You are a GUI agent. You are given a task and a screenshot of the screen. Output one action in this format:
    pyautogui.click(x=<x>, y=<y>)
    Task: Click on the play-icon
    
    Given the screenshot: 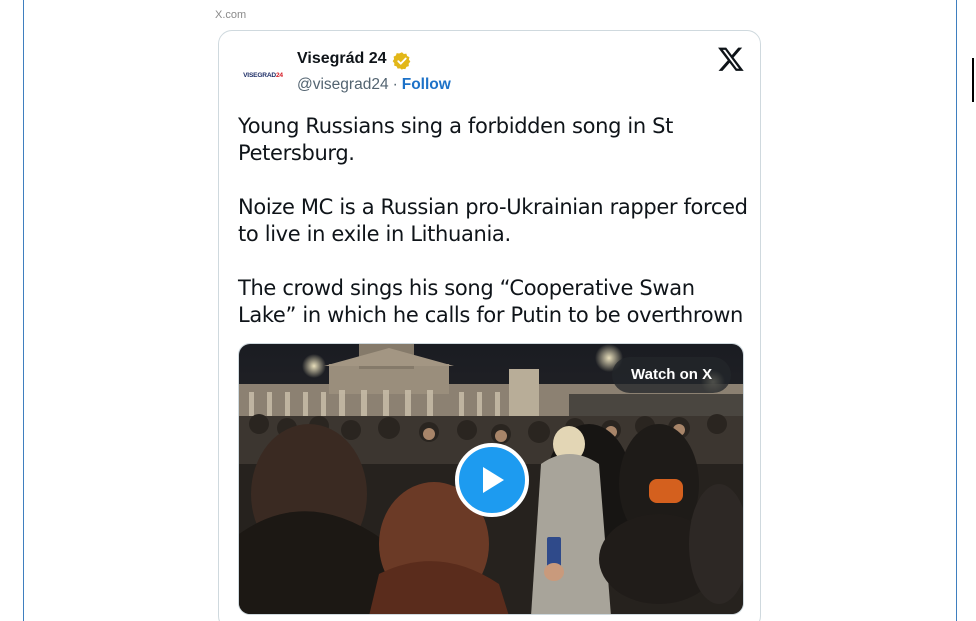 What is the action you would take?
    pyautogui.click(x=493, y=480)
    